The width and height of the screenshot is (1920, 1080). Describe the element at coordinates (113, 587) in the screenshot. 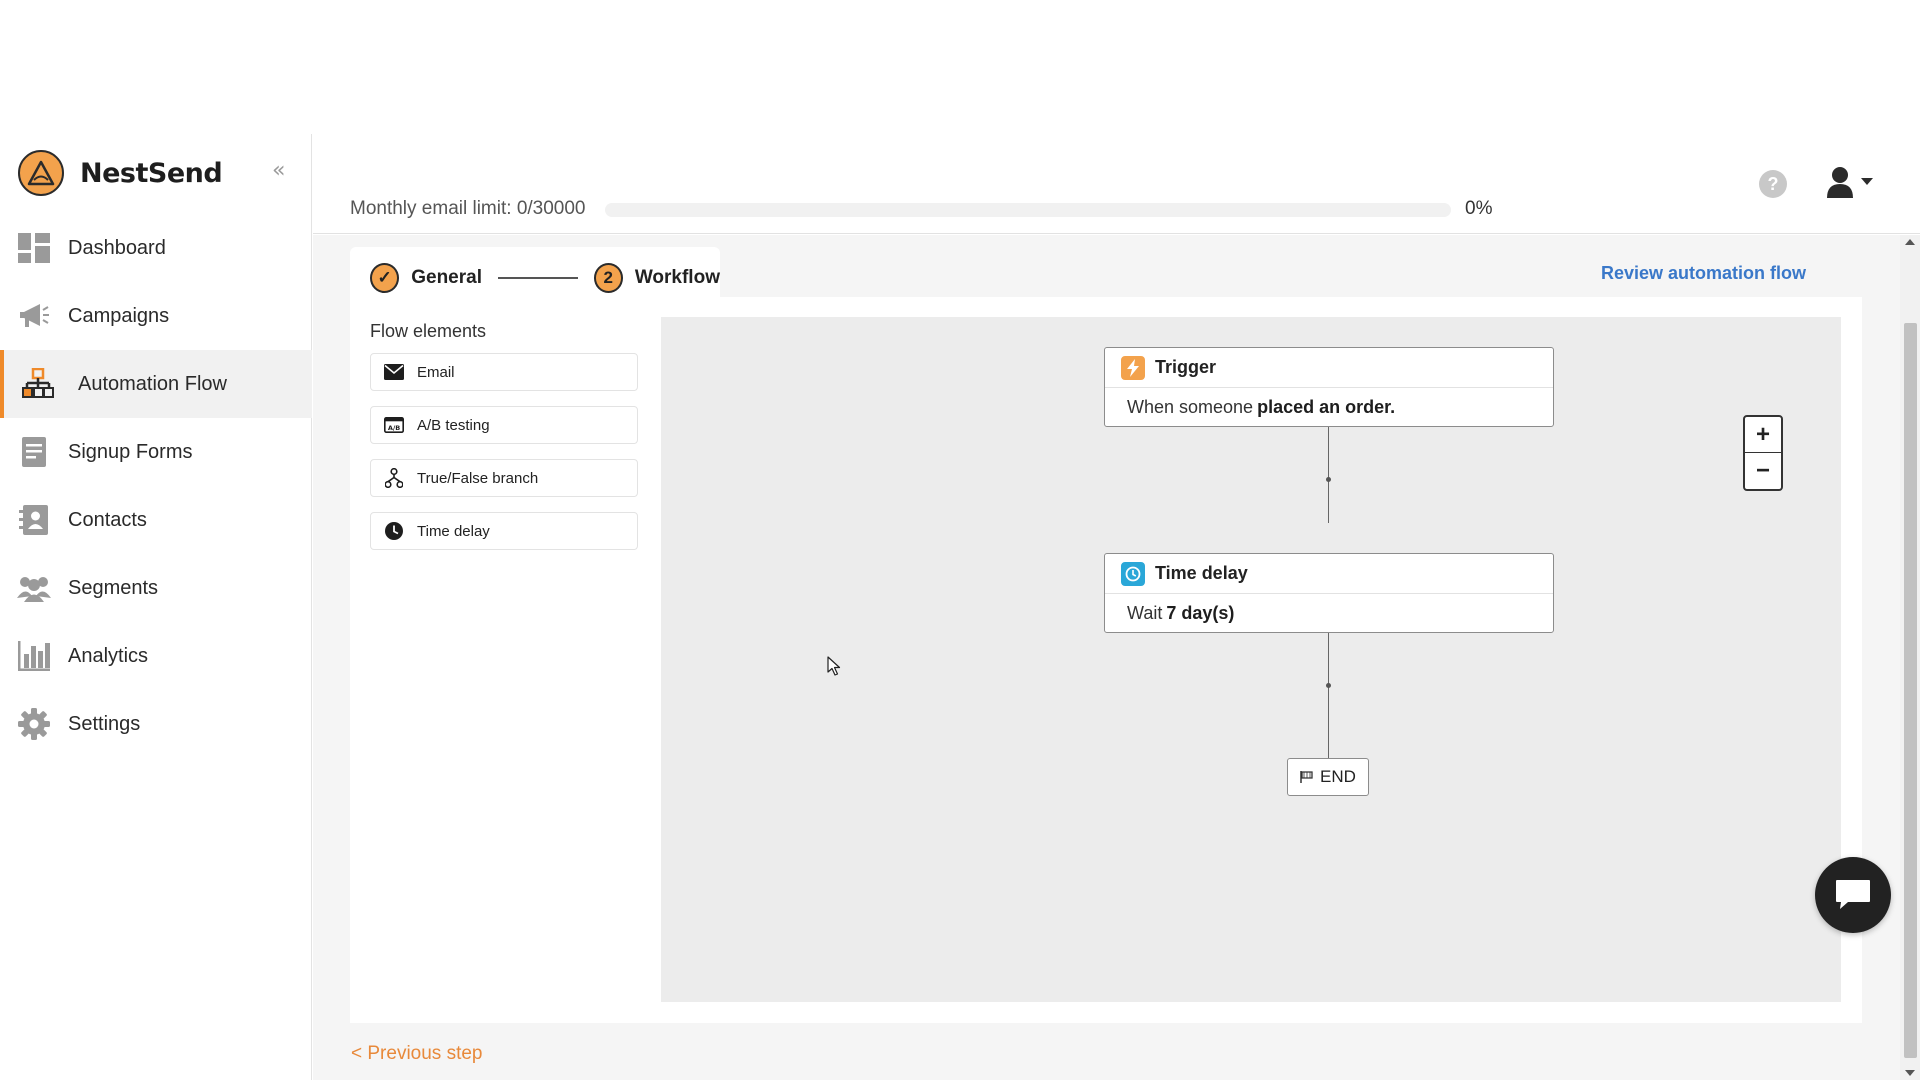

I see `sidebar-item-label: Segments` at that location.